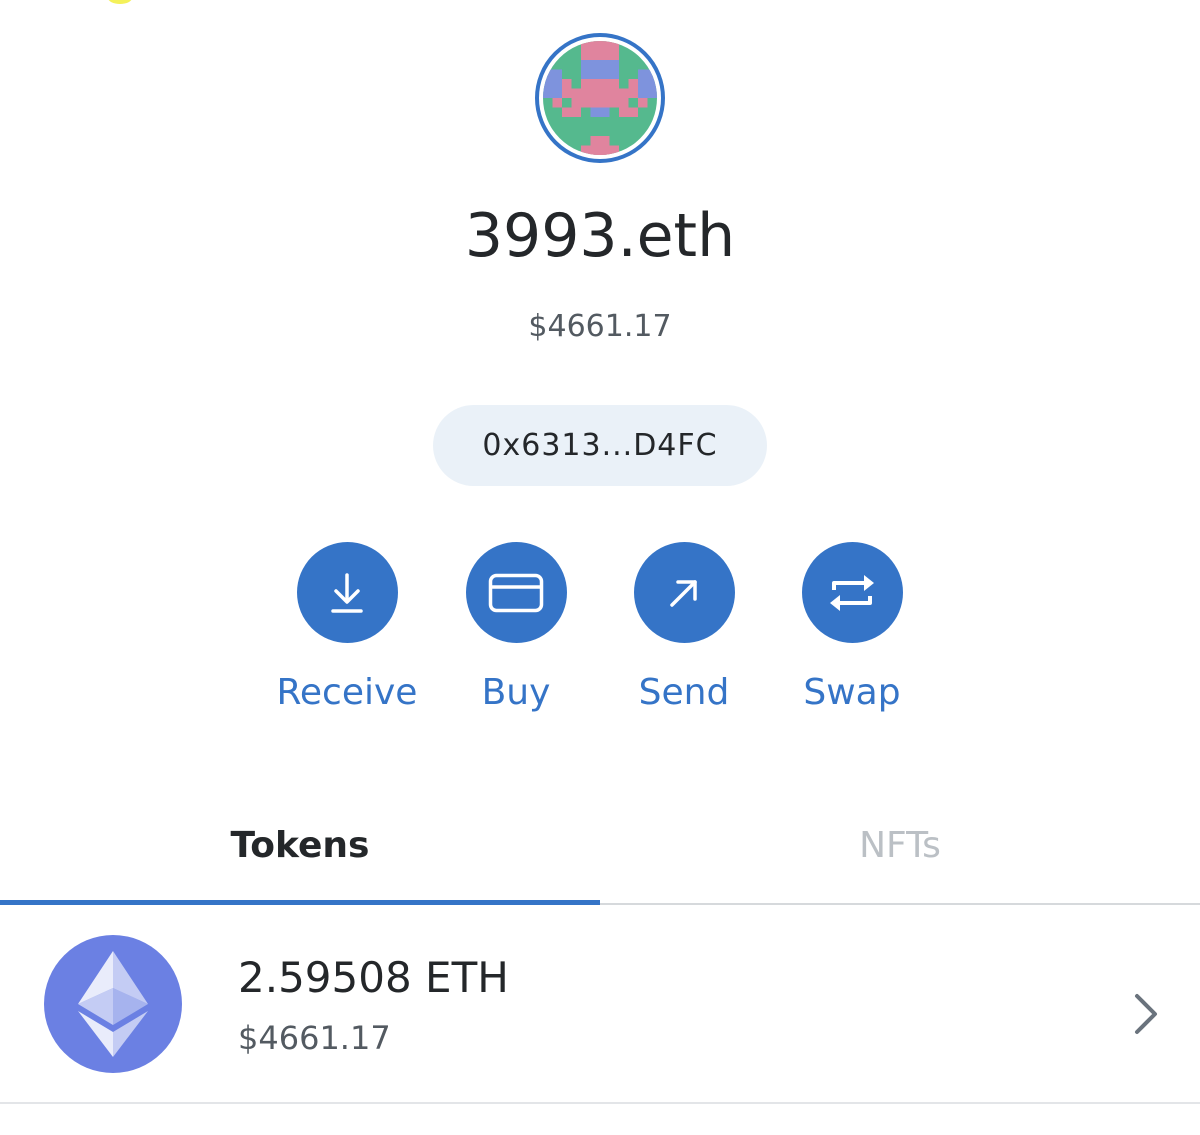 The image size is (1200, 1135). Describe the element at coordinates (516, 692) in the screenshot. I see `buy-label: Buy` at that location.